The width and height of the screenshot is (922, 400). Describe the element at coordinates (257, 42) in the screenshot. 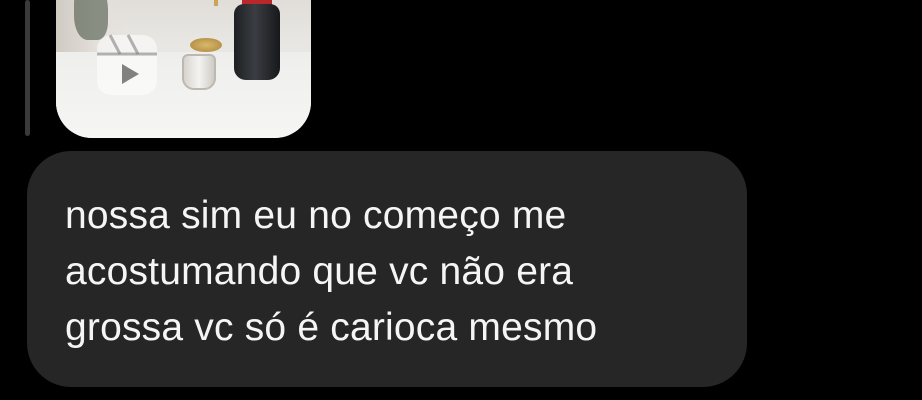

I see `bottle` at that location.